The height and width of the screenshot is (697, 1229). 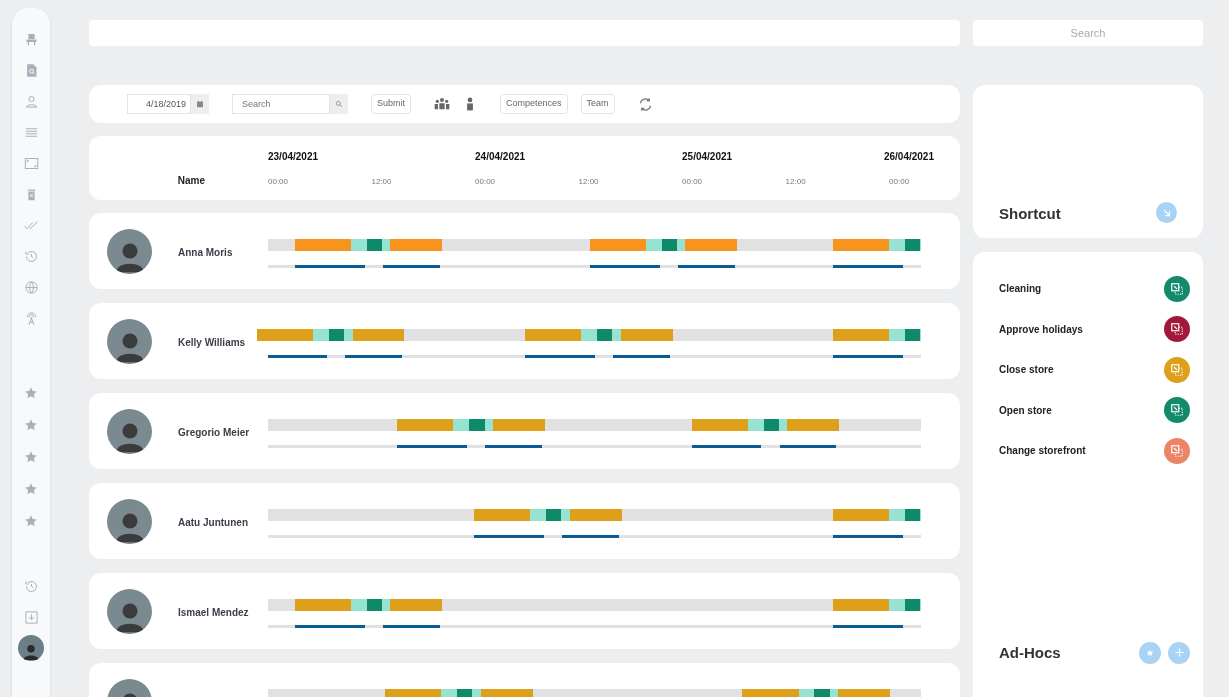 What do you see at coordinates (442, 104) in the screenshot?
I see `group-icon` at bounding box center [442, 104].